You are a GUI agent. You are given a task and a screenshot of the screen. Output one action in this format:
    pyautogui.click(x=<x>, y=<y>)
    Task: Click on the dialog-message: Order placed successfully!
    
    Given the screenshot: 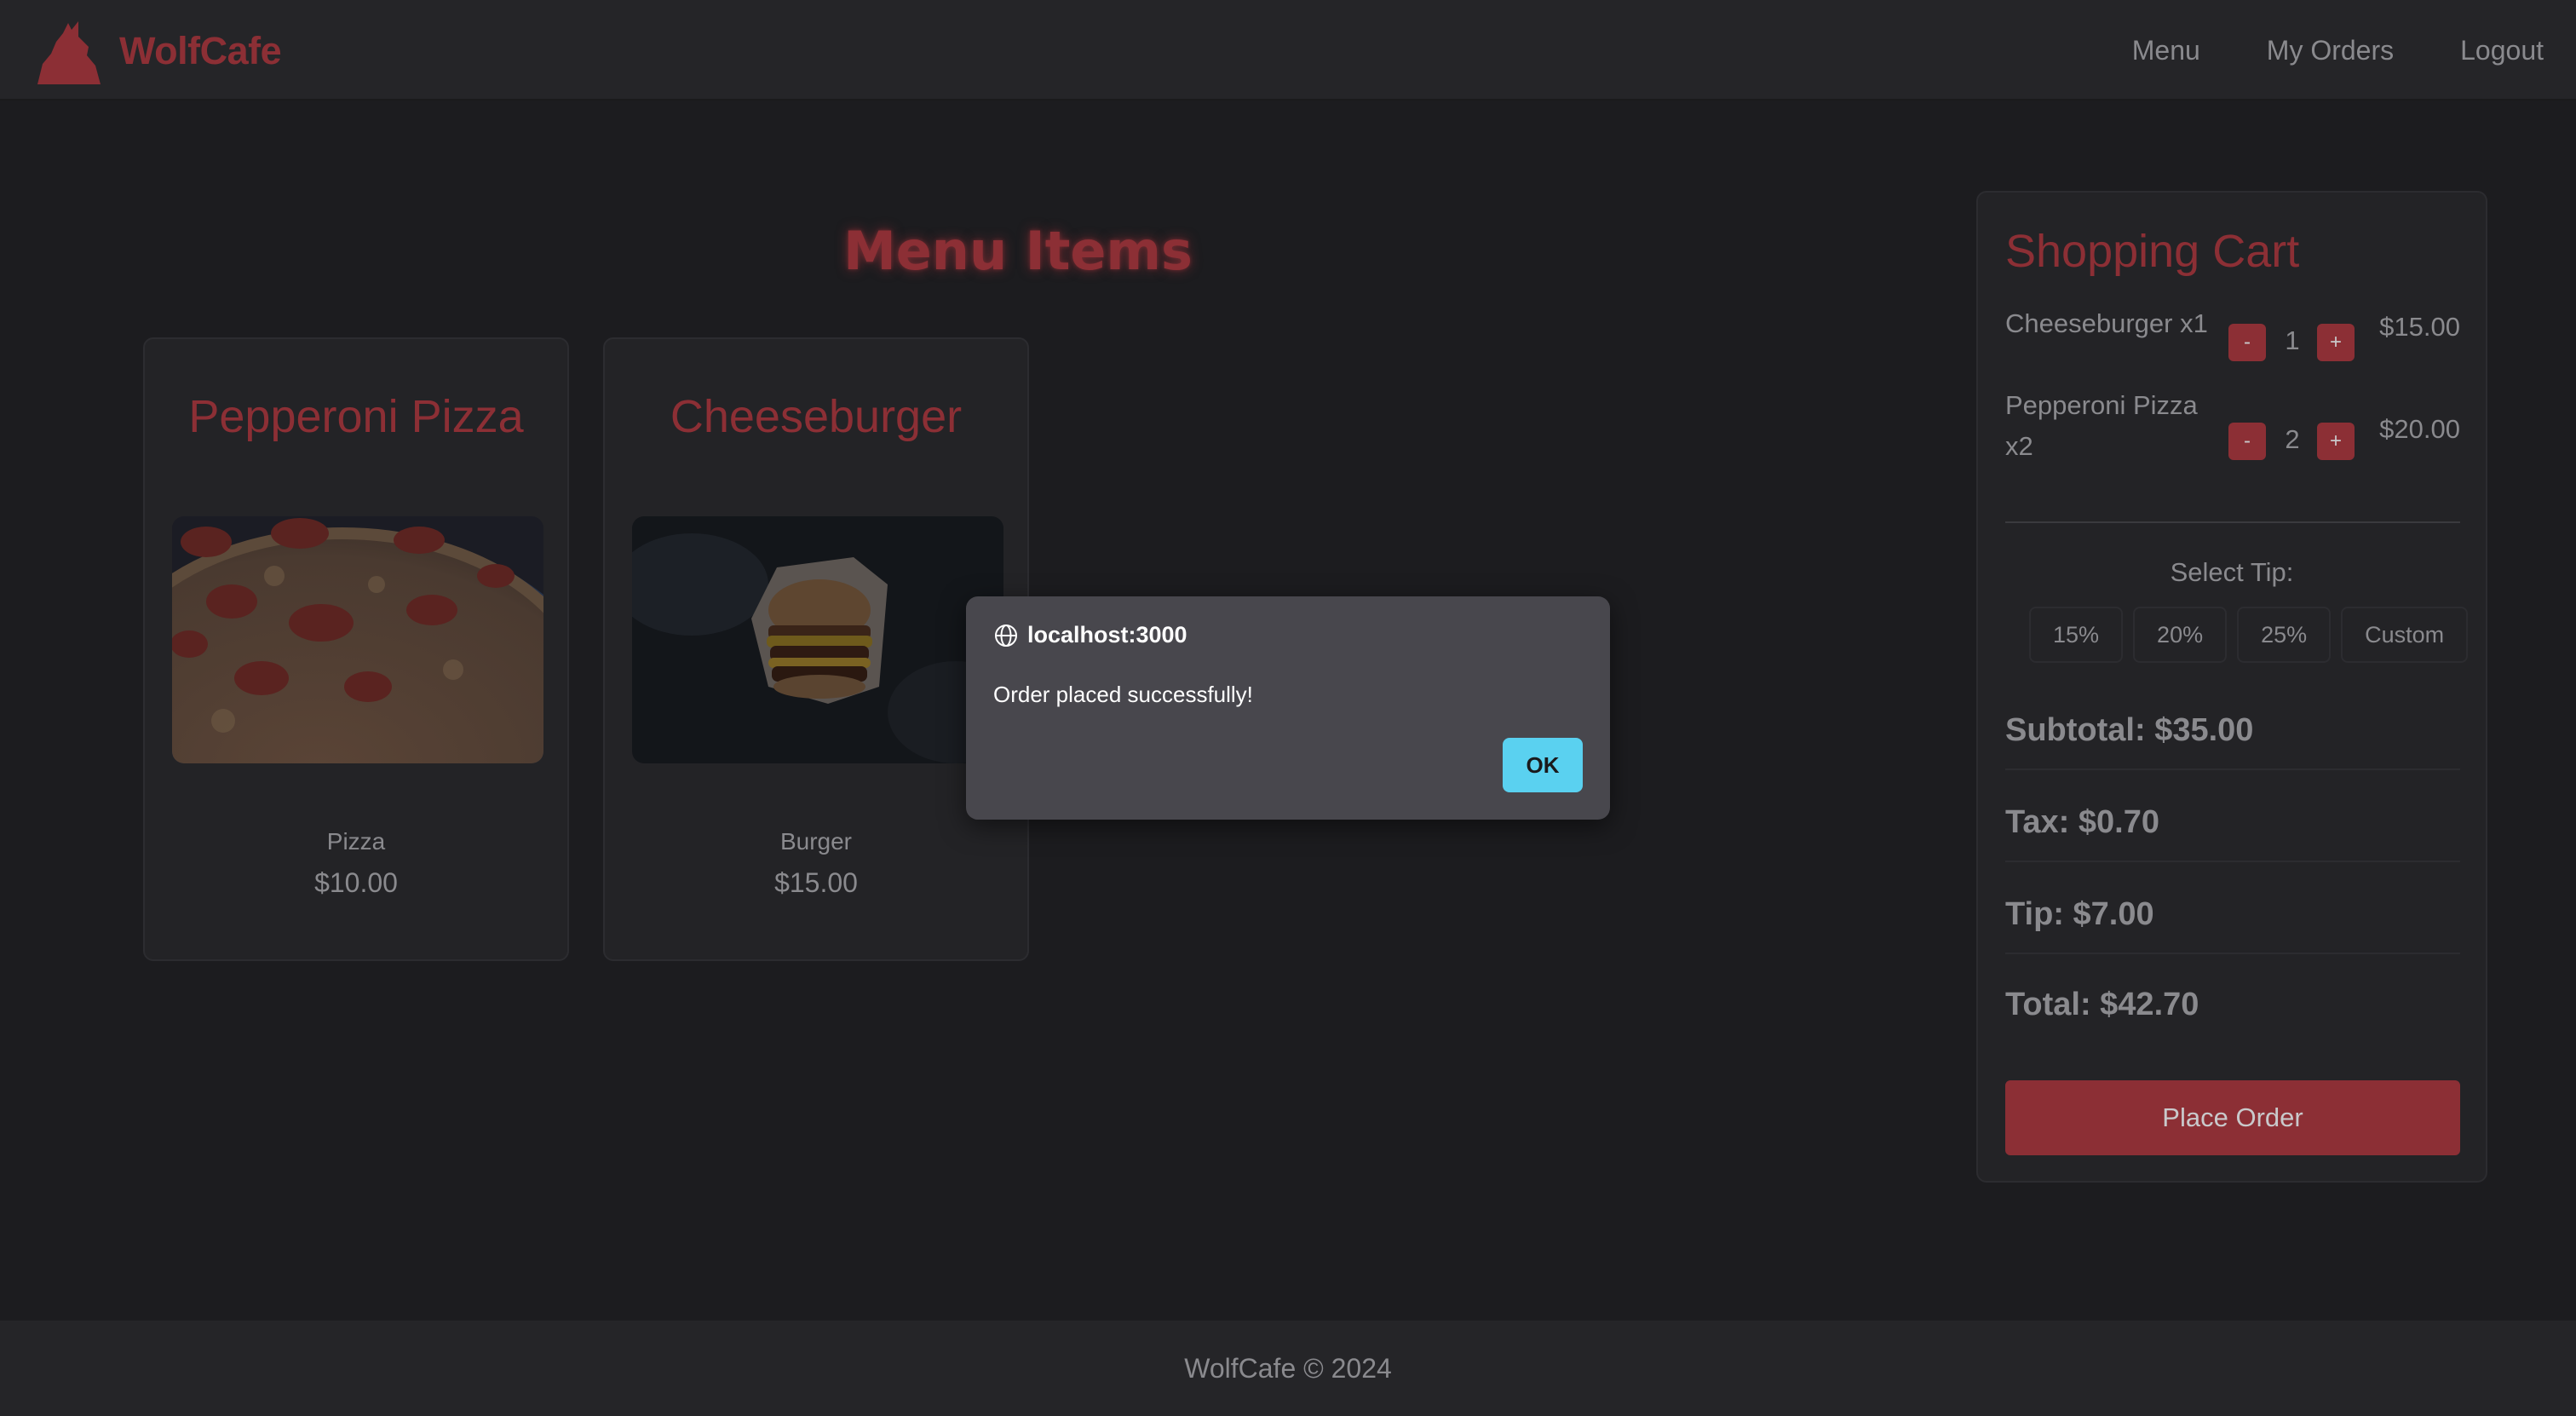 What is the action you would take?
    pyautogui.click(x=1123, y=694)
    